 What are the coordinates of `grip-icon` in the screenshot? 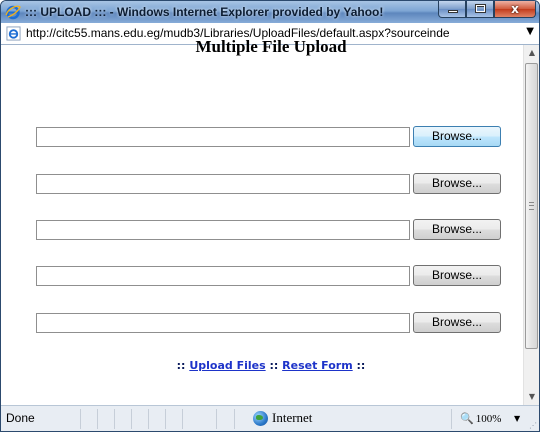 It's located at (531, 206).